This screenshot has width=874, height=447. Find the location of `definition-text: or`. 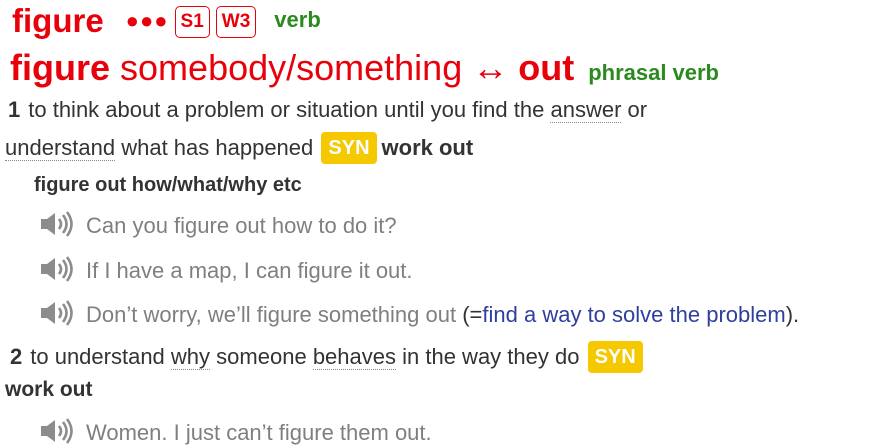

definition-text: or is located at coordinates (637, 109).